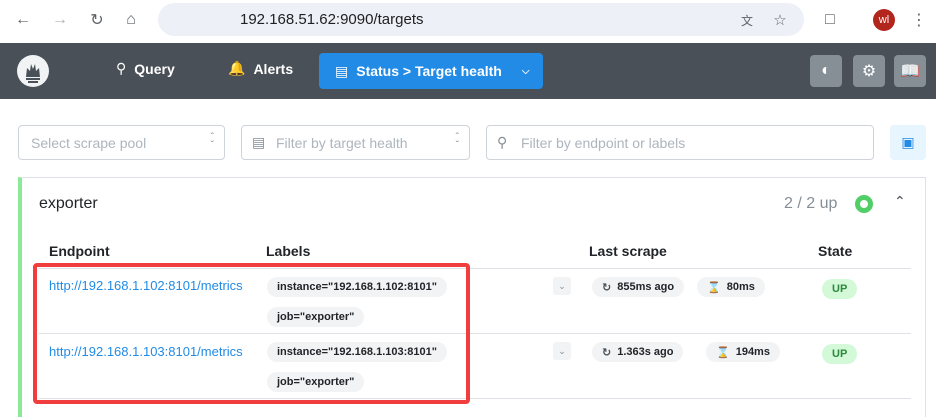  I want to click on column-header-endpoint: Endpoint, so click(79, 251).